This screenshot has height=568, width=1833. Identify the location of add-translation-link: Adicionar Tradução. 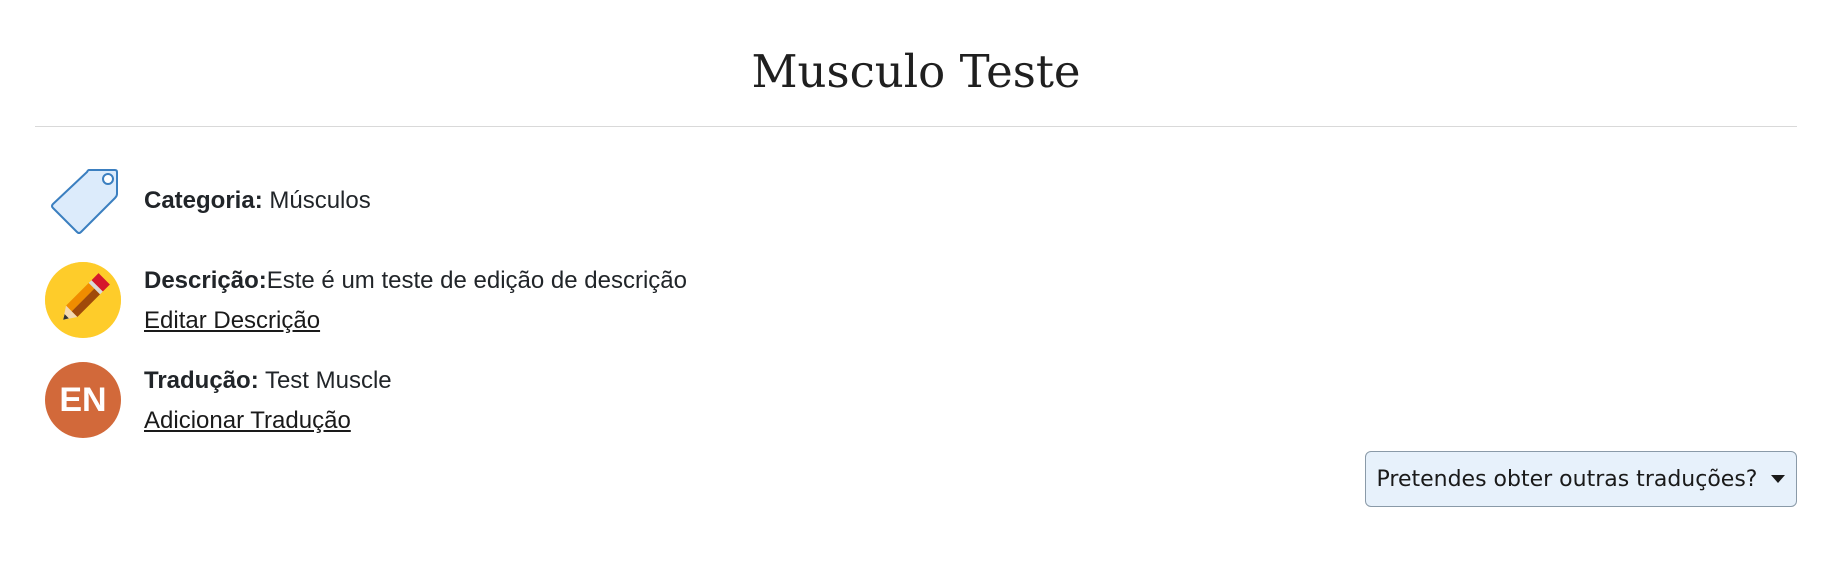
(247, 421).